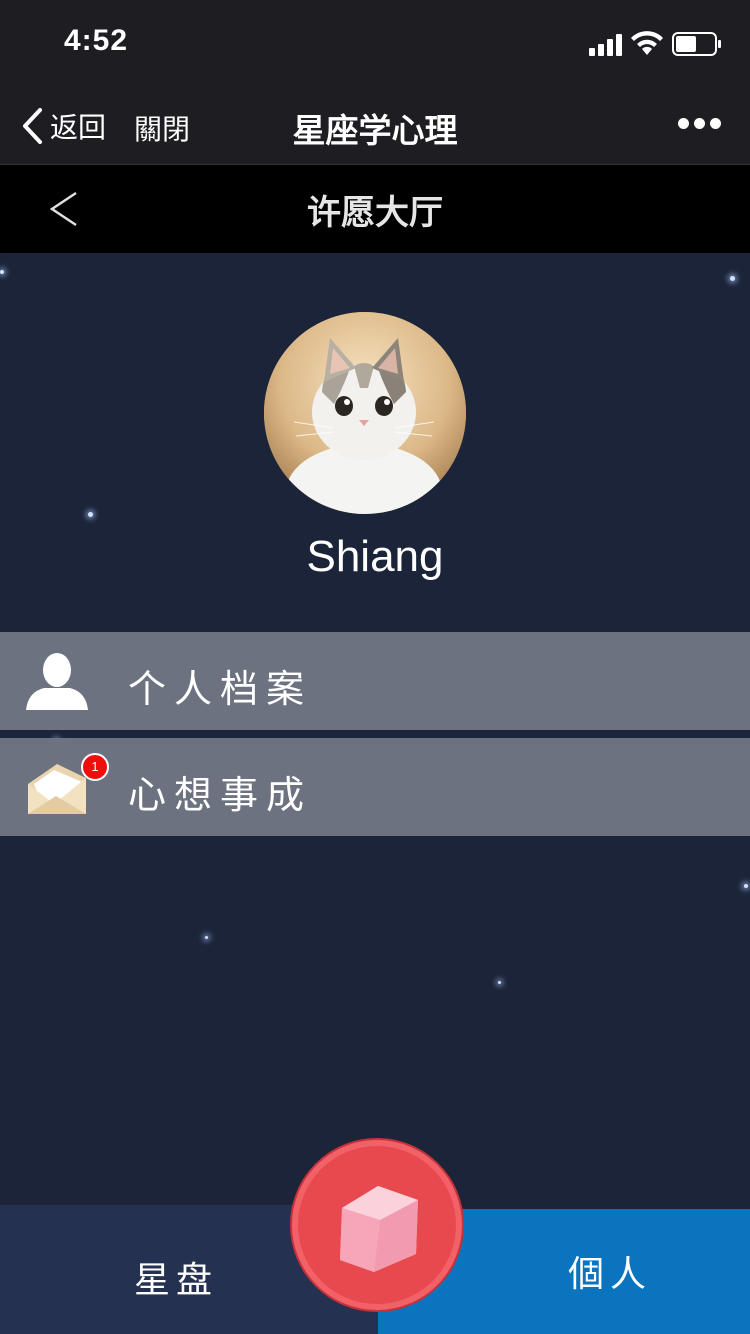  I want to click on notification-badge: 1, so click(95, 767).